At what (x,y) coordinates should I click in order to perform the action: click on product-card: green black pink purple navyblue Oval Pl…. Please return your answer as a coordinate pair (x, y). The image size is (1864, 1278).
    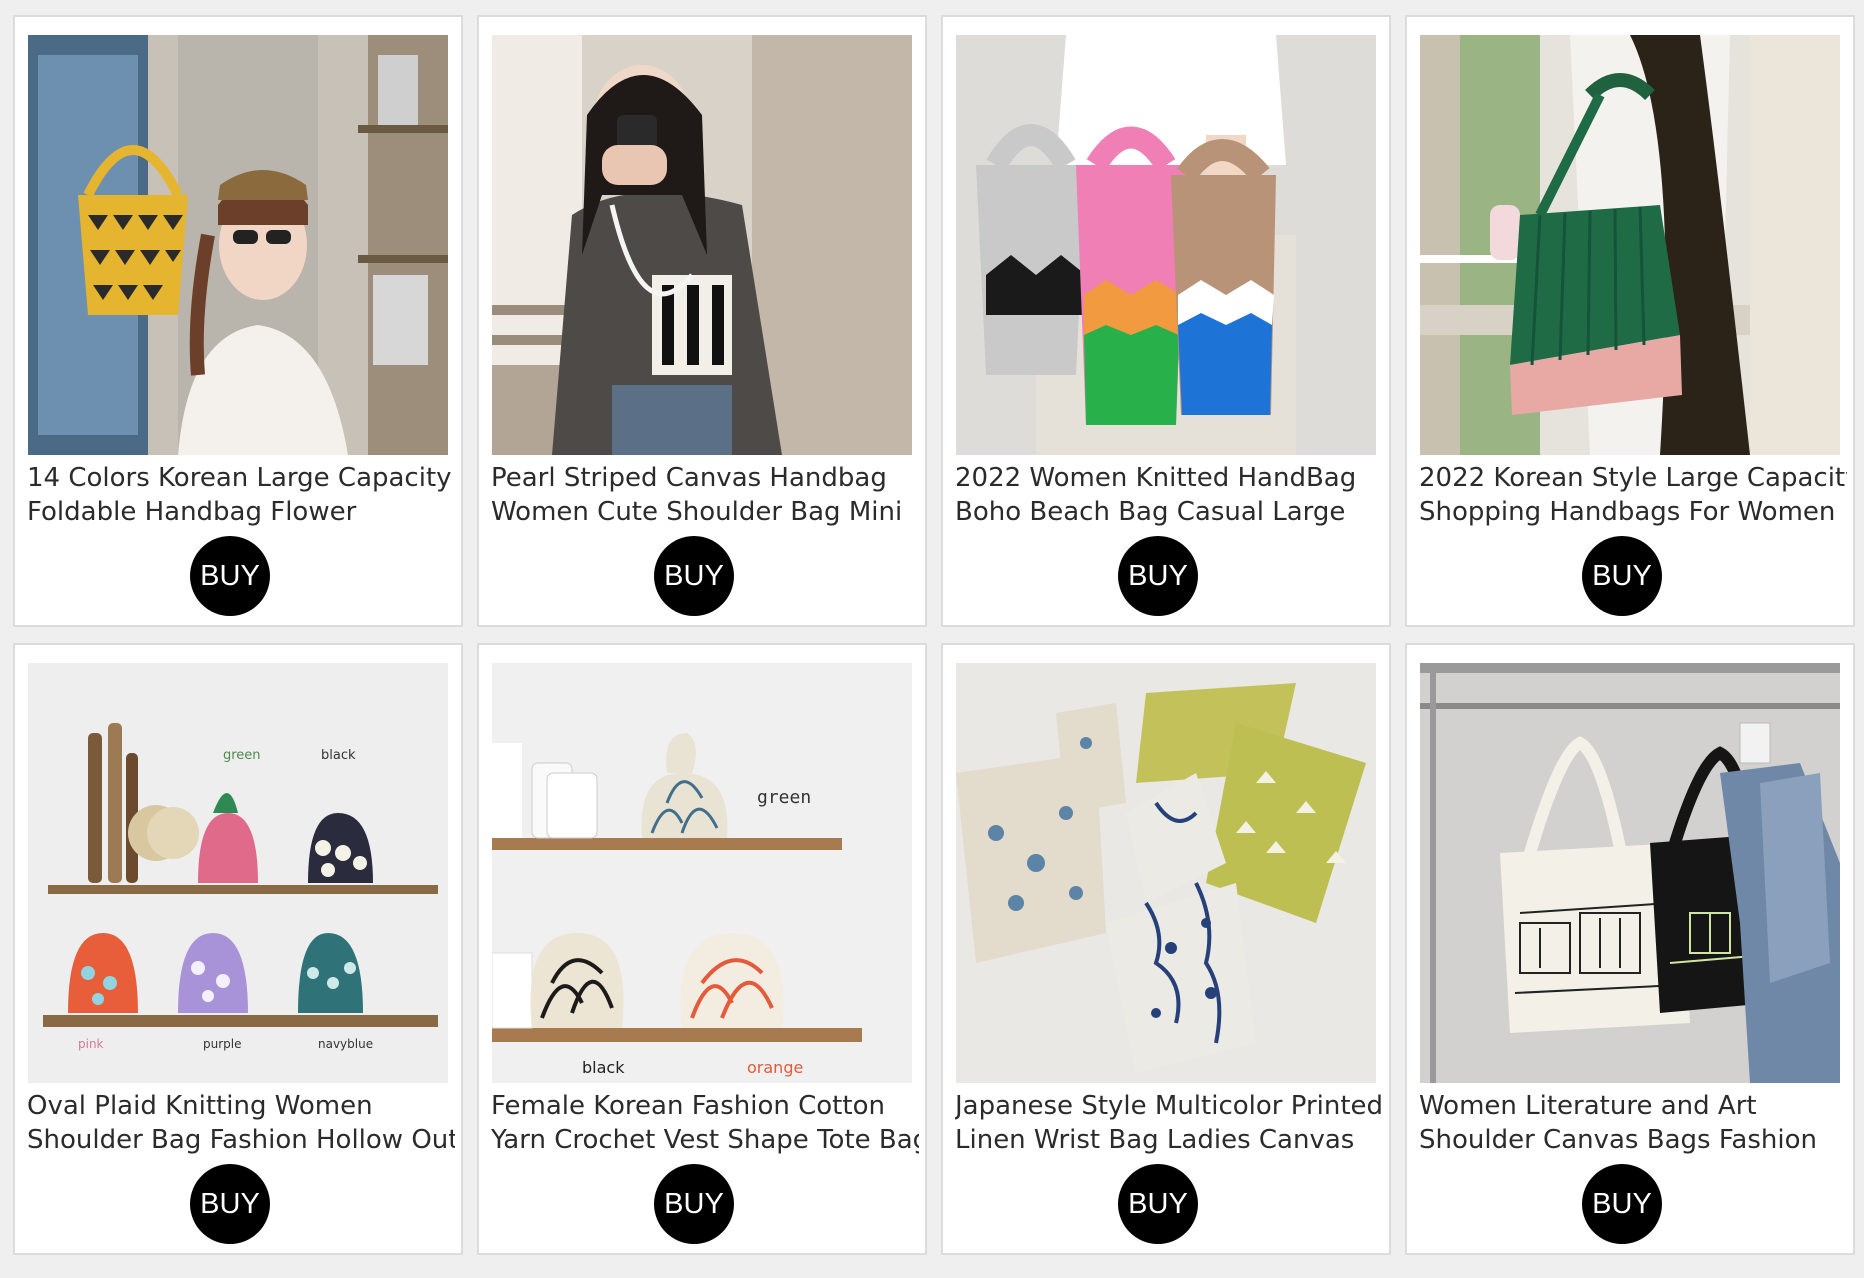
    Looking at the image, I should click on (238, 949).